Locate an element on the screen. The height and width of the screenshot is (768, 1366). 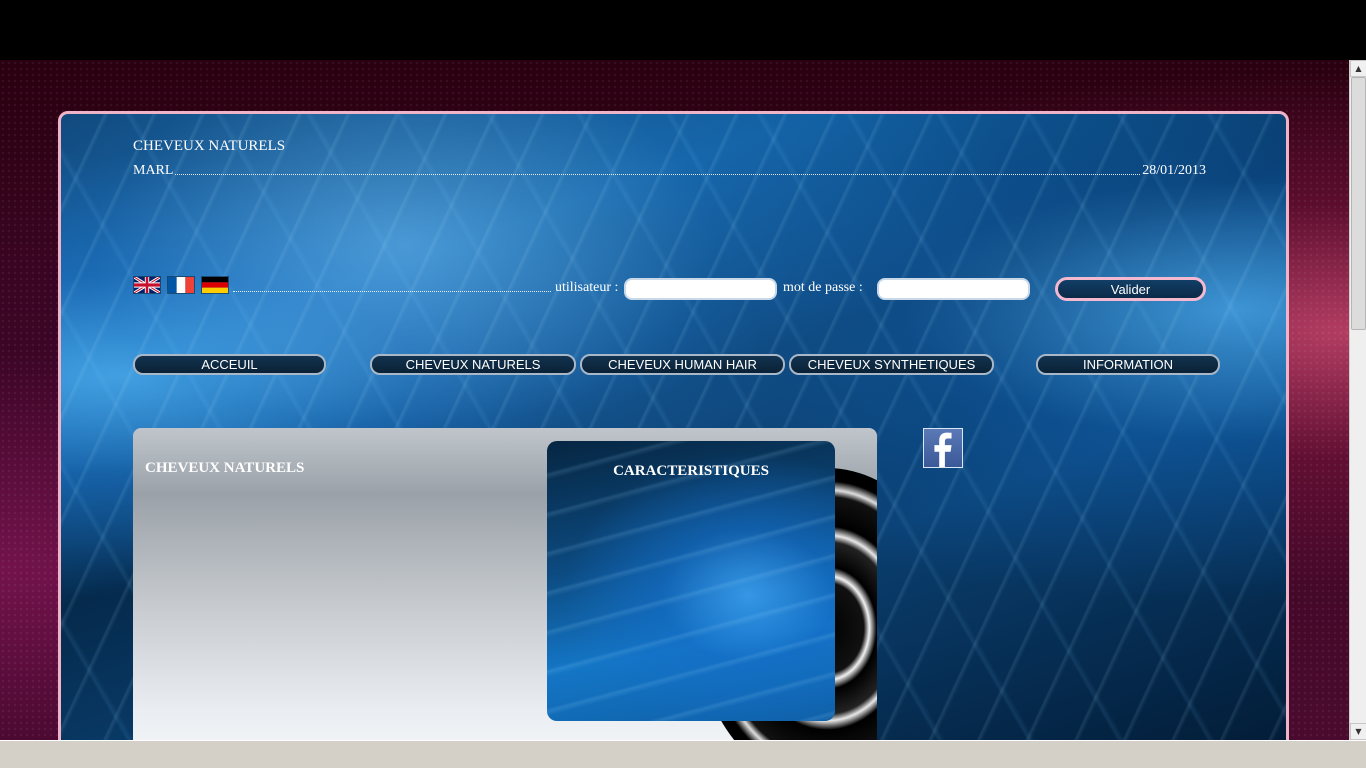
nav-home-button: ACCEUIL is located at coordinates (229, 364).